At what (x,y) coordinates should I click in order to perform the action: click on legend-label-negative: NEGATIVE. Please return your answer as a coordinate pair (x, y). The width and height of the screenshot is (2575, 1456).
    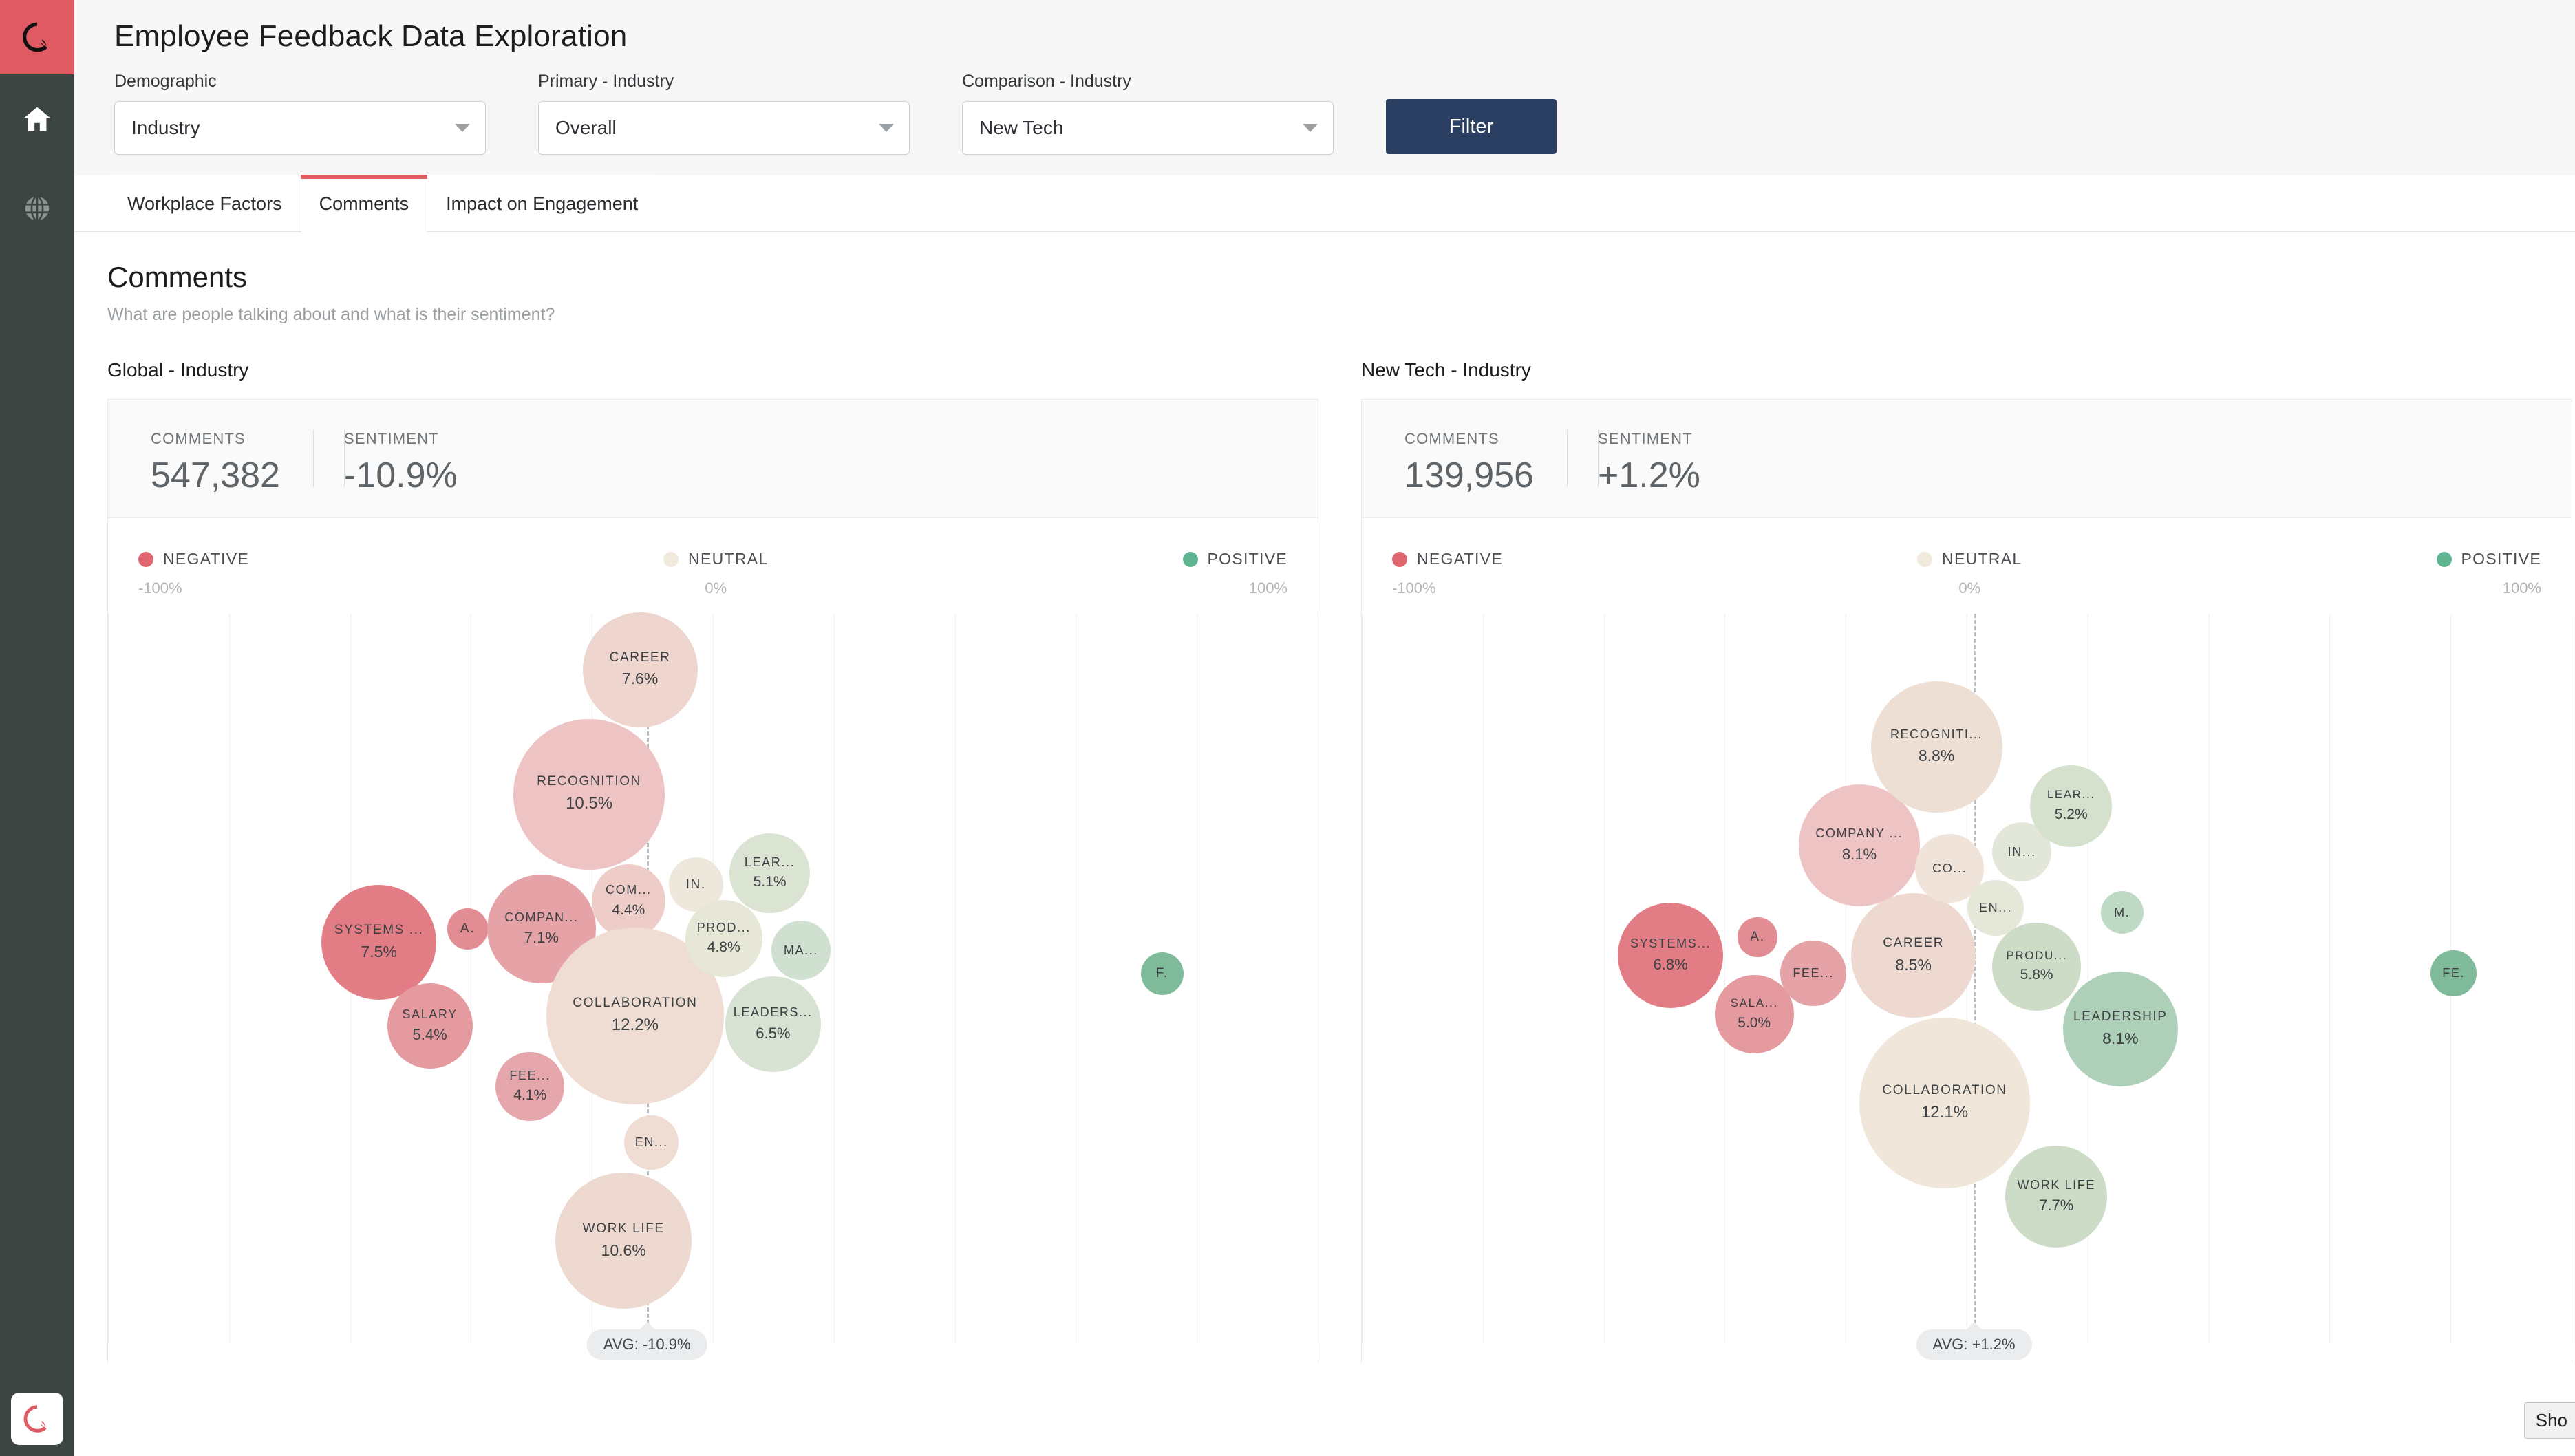
    Looking at the image, I should click on (1460, 559).